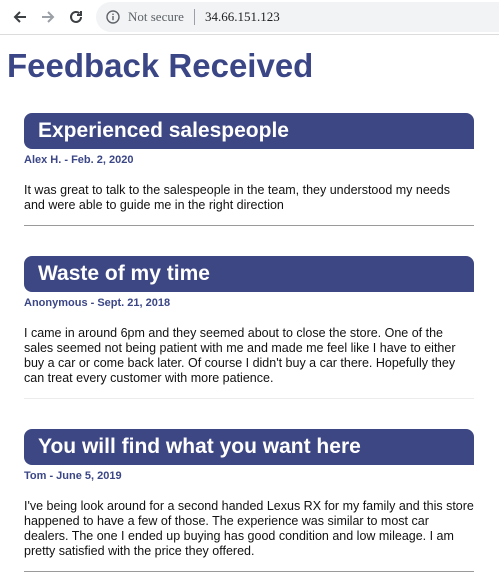  Describe the element at coordinates (79, 160) in the screenshot. I see `review-author-date: Alex H. - Feb. 2, 2020` at that location.